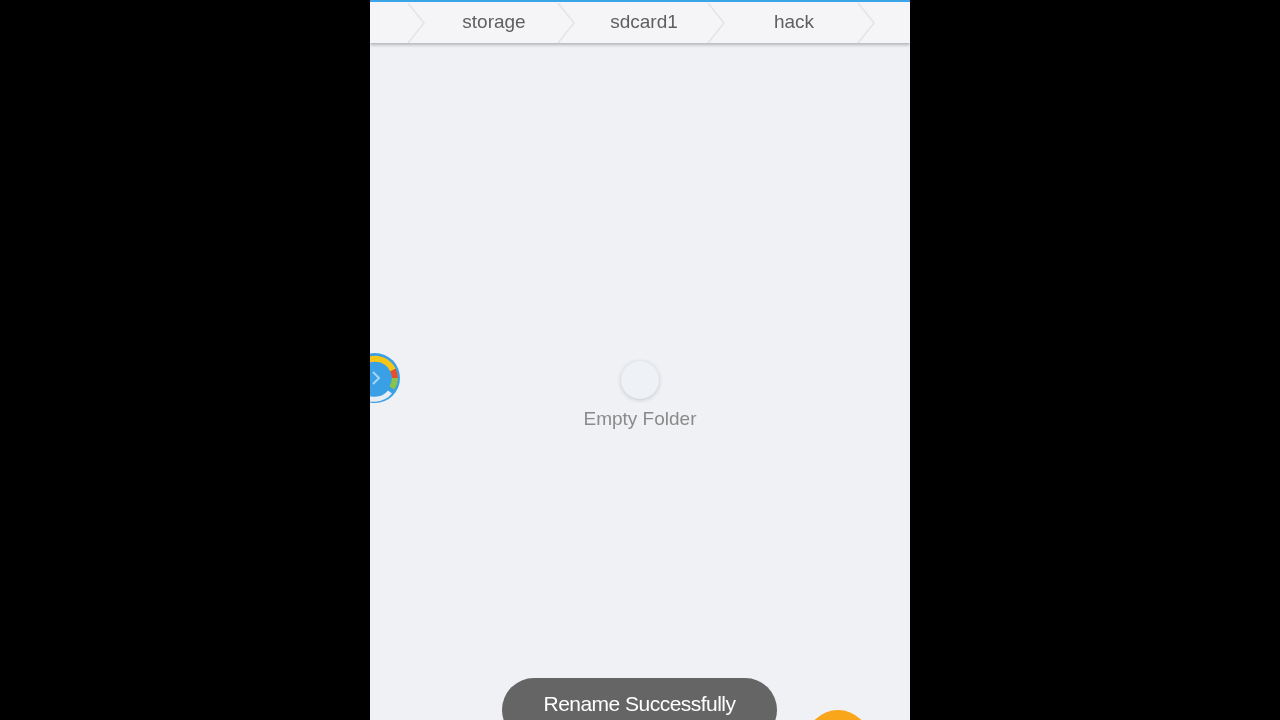 This screenshot has width=1280, height=720. Describe the element at coordinates (640, 419) in the screenshot. I see `empty-folder-message: Empty Folder` at that location.